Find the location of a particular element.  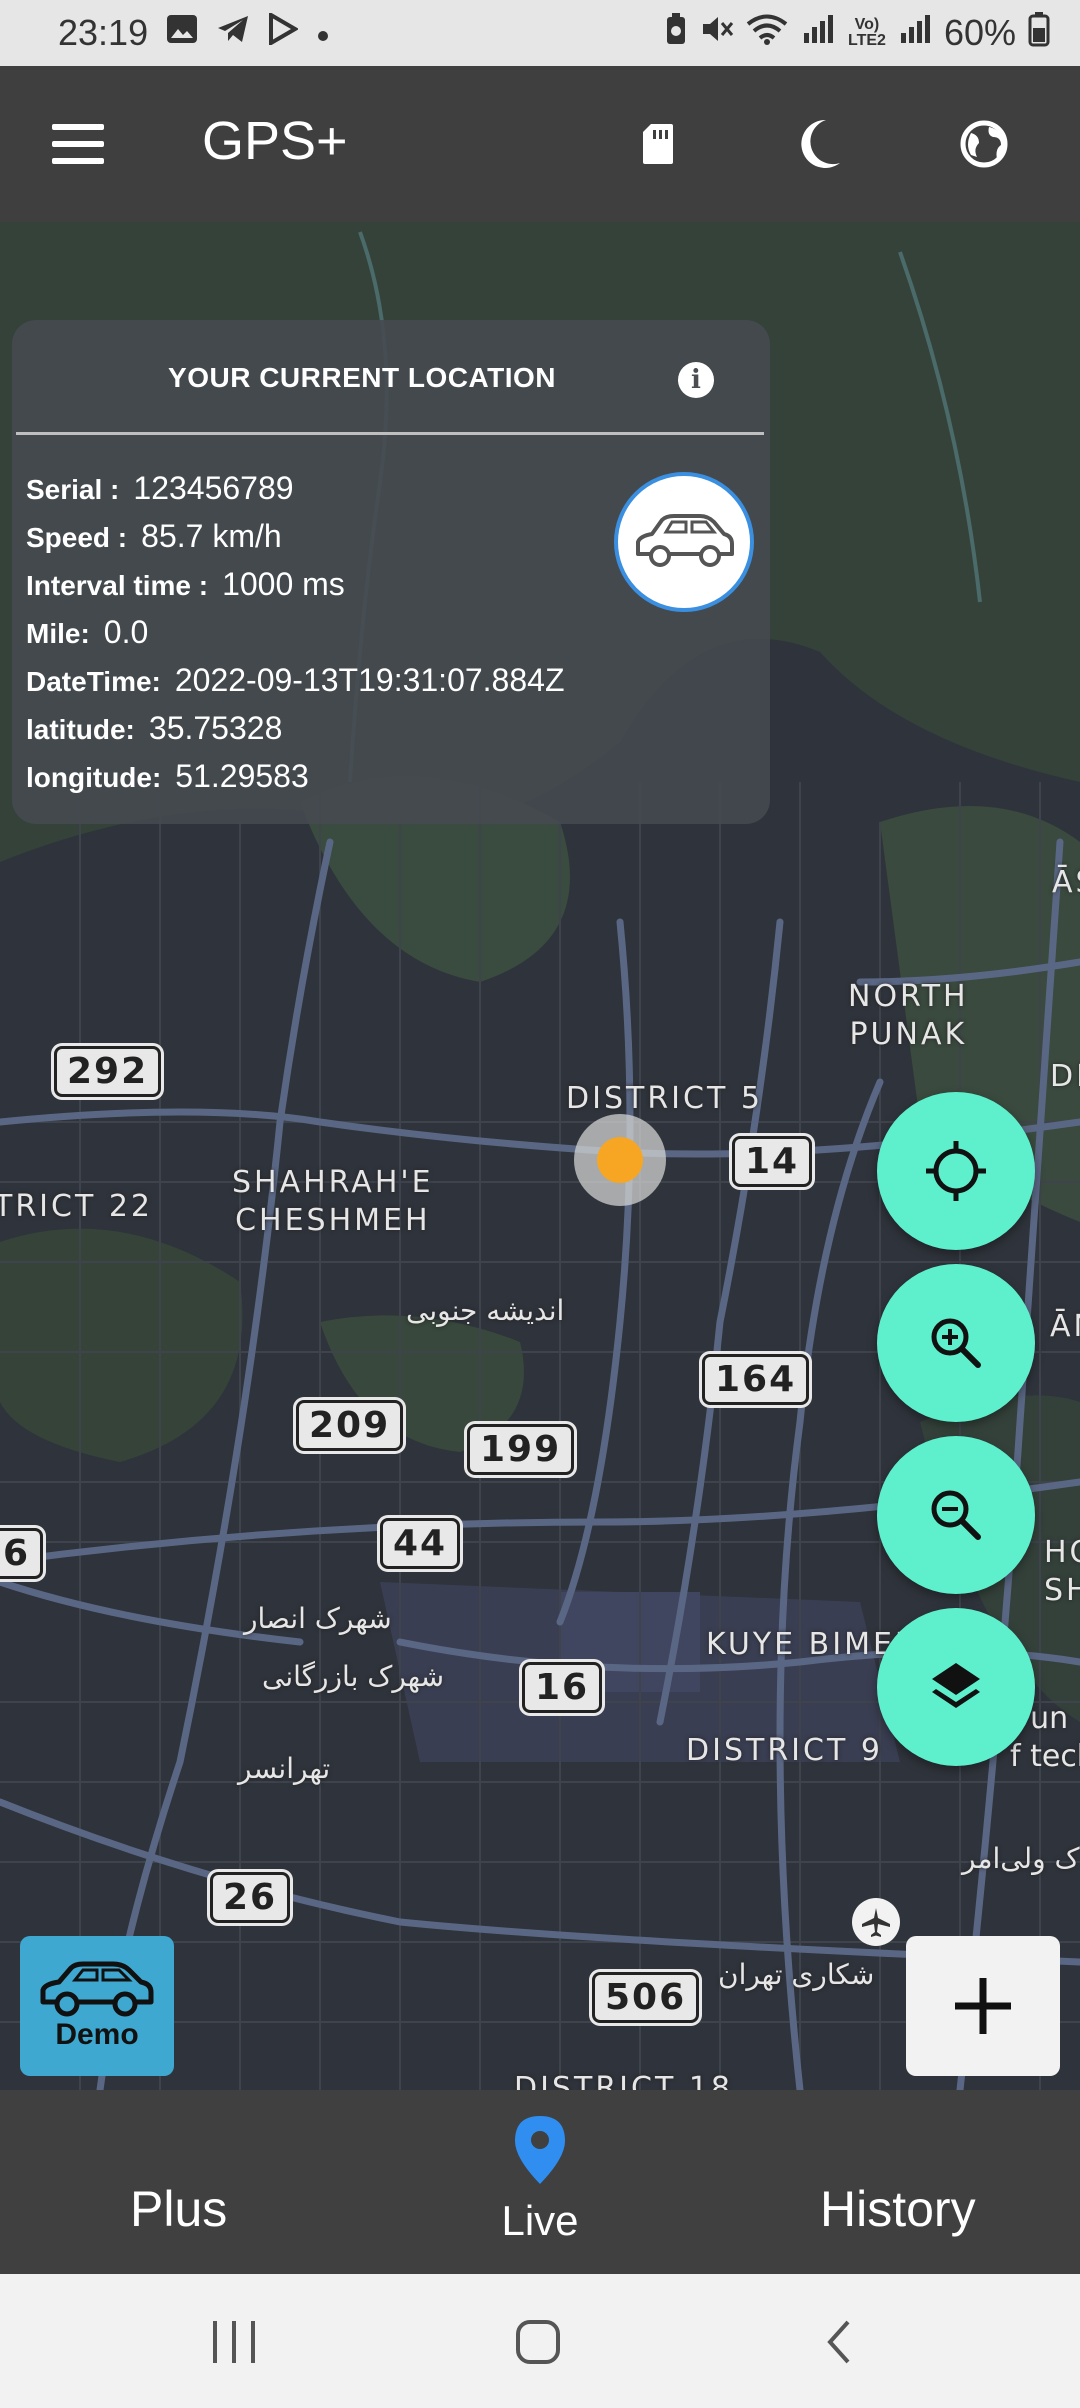

wifi-icon is located at coordinates (767, 33).